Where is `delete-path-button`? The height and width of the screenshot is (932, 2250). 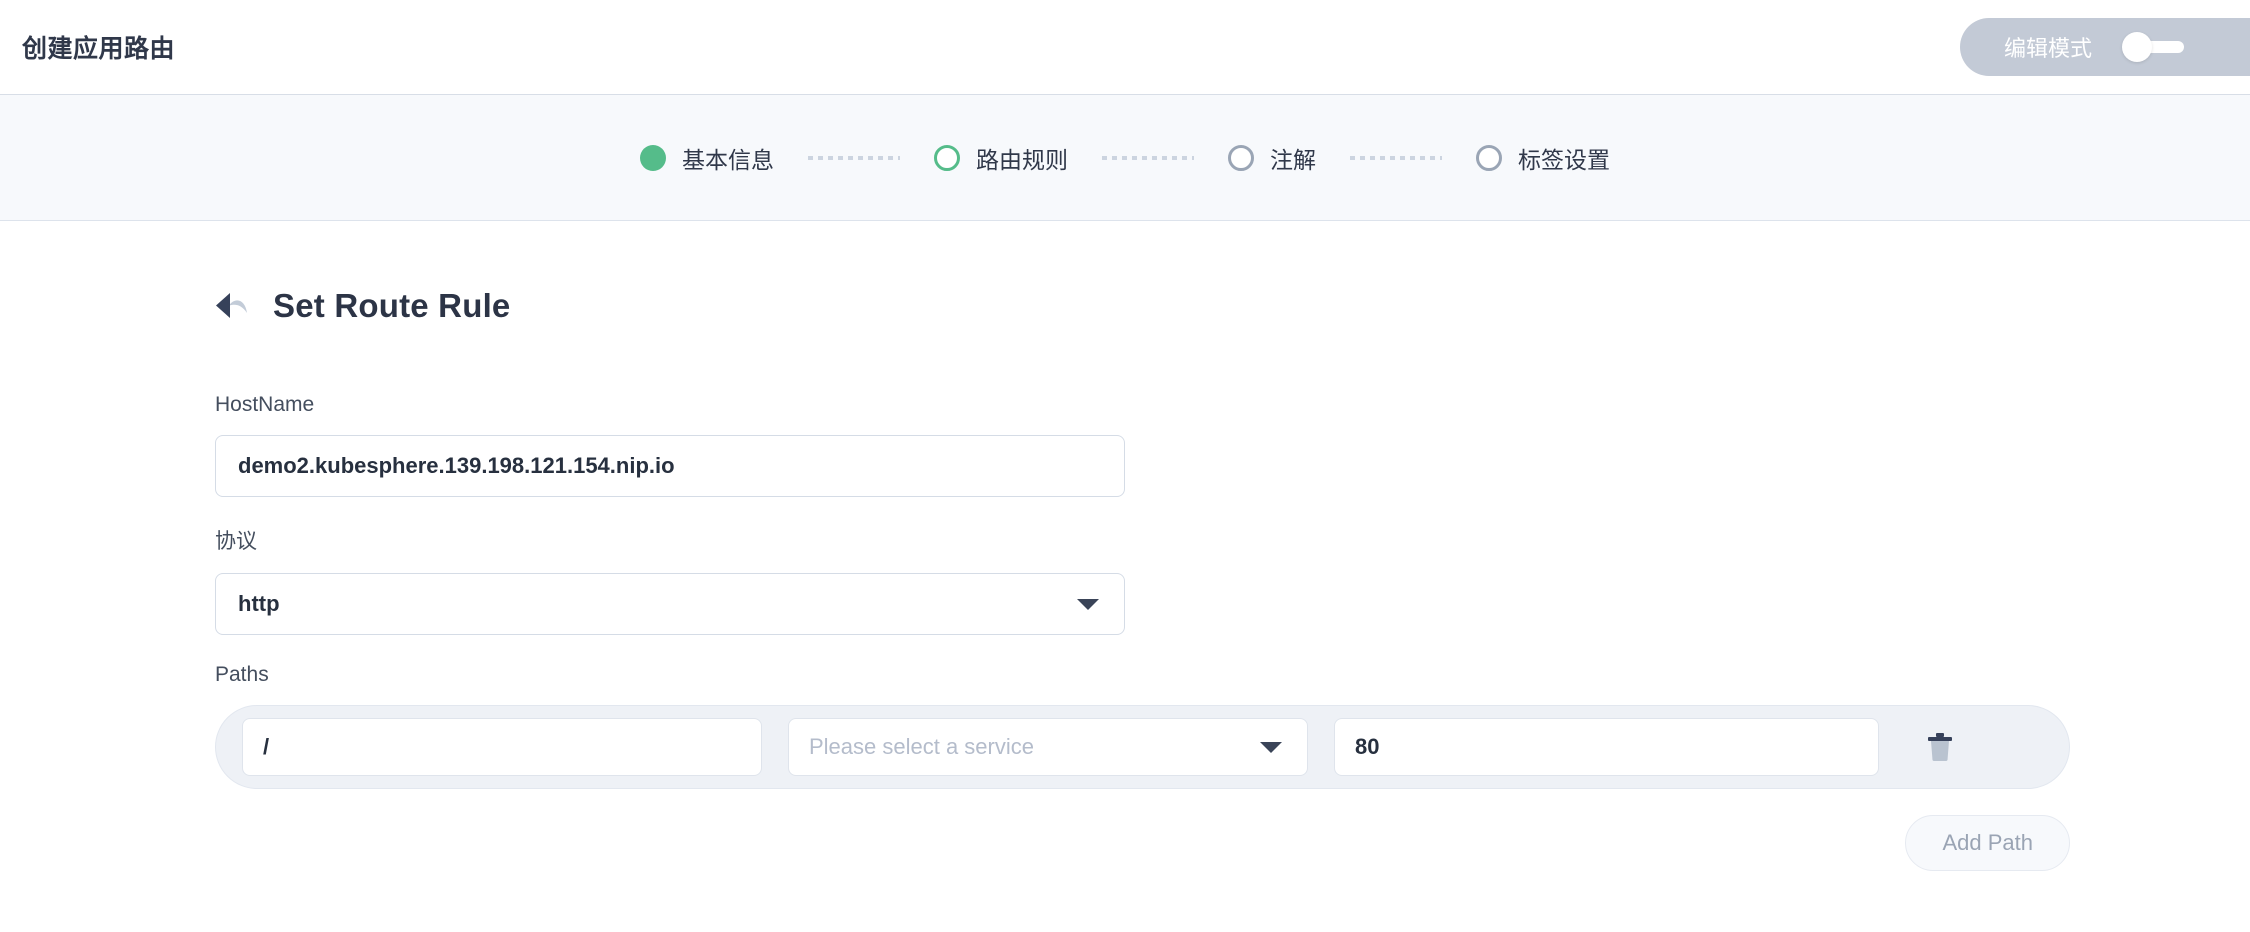 delete-path-button is located at coordinates (1940, 747).